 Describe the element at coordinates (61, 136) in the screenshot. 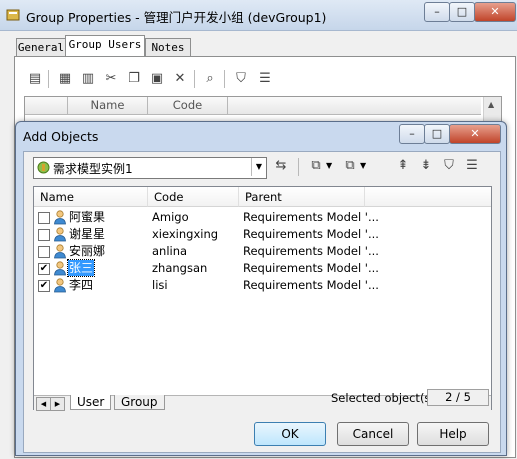

I see `dialog-title: Add Objects` at that location.